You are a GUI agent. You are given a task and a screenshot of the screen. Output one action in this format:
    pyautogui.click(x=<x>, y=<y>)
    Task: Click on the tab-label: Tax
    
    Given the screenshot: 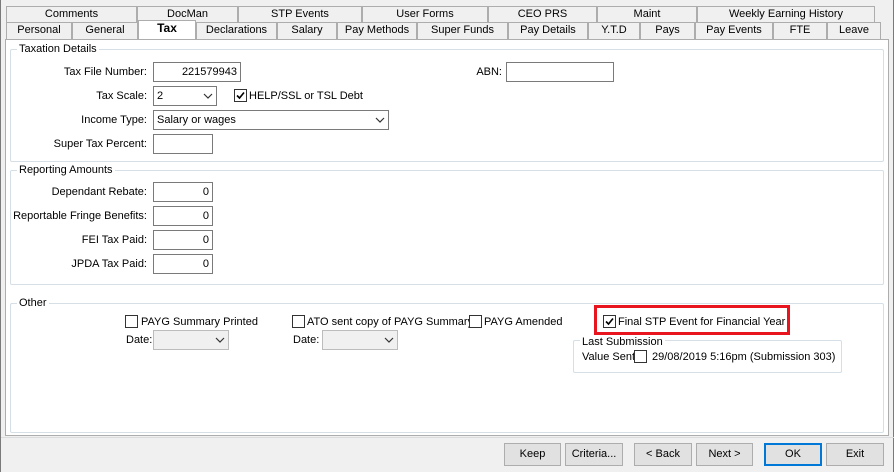 What is the action you would take?
    pyautogui.click(x=167, y=28)
    